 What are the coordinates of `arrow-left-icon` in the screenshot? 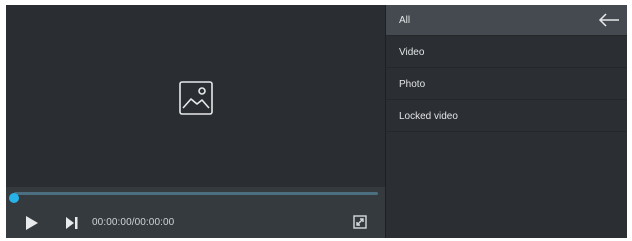 It's located at (609, 20).